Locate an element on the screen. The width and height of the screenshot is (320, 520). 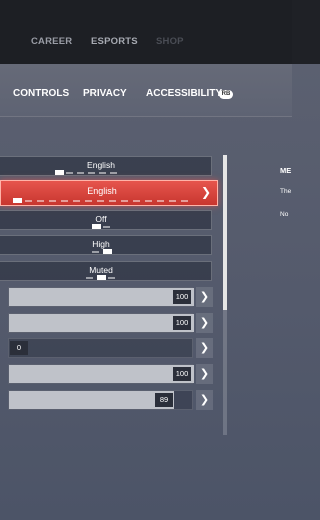
top-bar: CAREER ESPORTS SHOP is located at coordinates (146, 32).